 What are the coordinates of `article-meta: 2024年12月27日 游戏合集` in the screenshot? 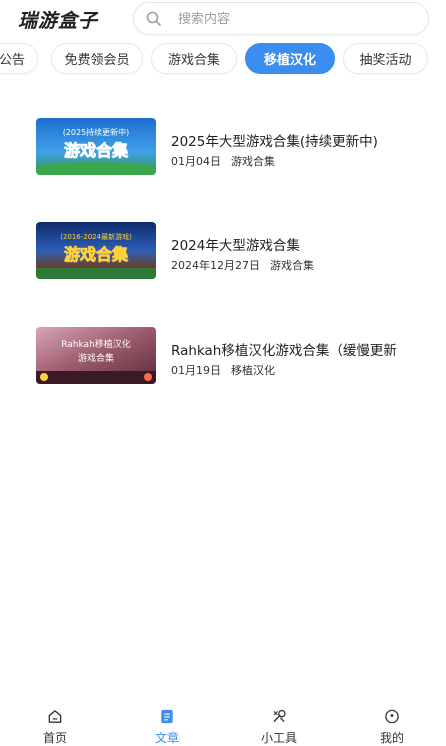 It's located at (242, 265).